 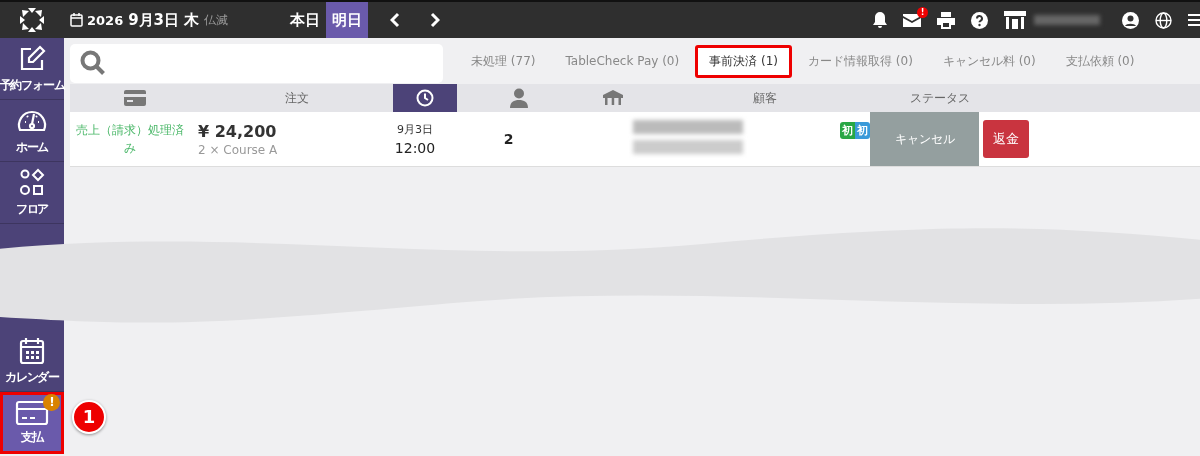 I want to click on logo-icon, so click(x=32, y=20).